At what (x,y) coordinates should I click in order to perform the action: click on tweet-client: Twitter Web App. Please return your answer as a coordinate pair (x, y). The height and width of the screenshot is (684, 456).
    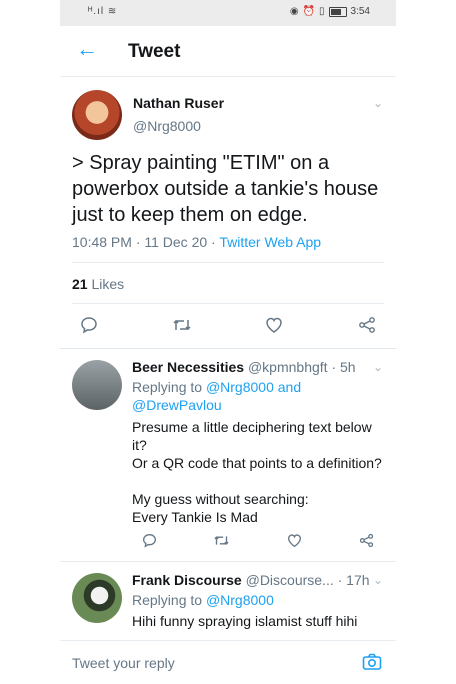
    Looking at the image, I should click on (270, 242).